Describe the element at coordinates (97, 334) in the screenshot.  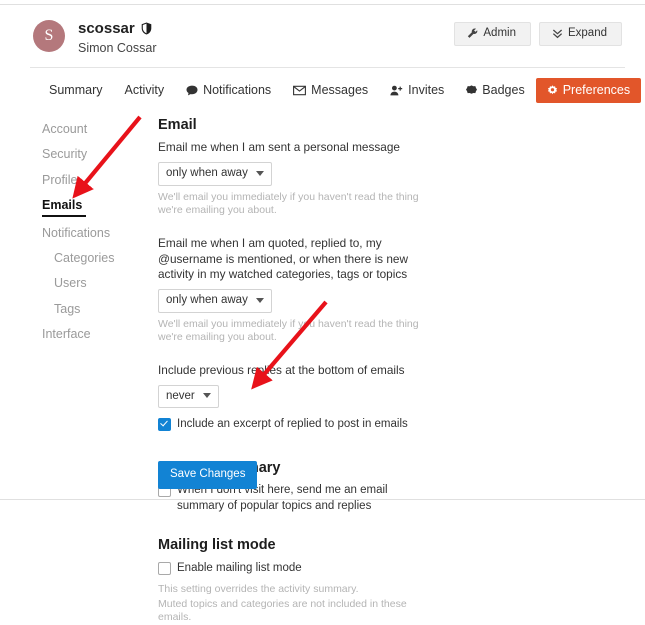
I see `sidebar-item-interface: Interface` at that location.